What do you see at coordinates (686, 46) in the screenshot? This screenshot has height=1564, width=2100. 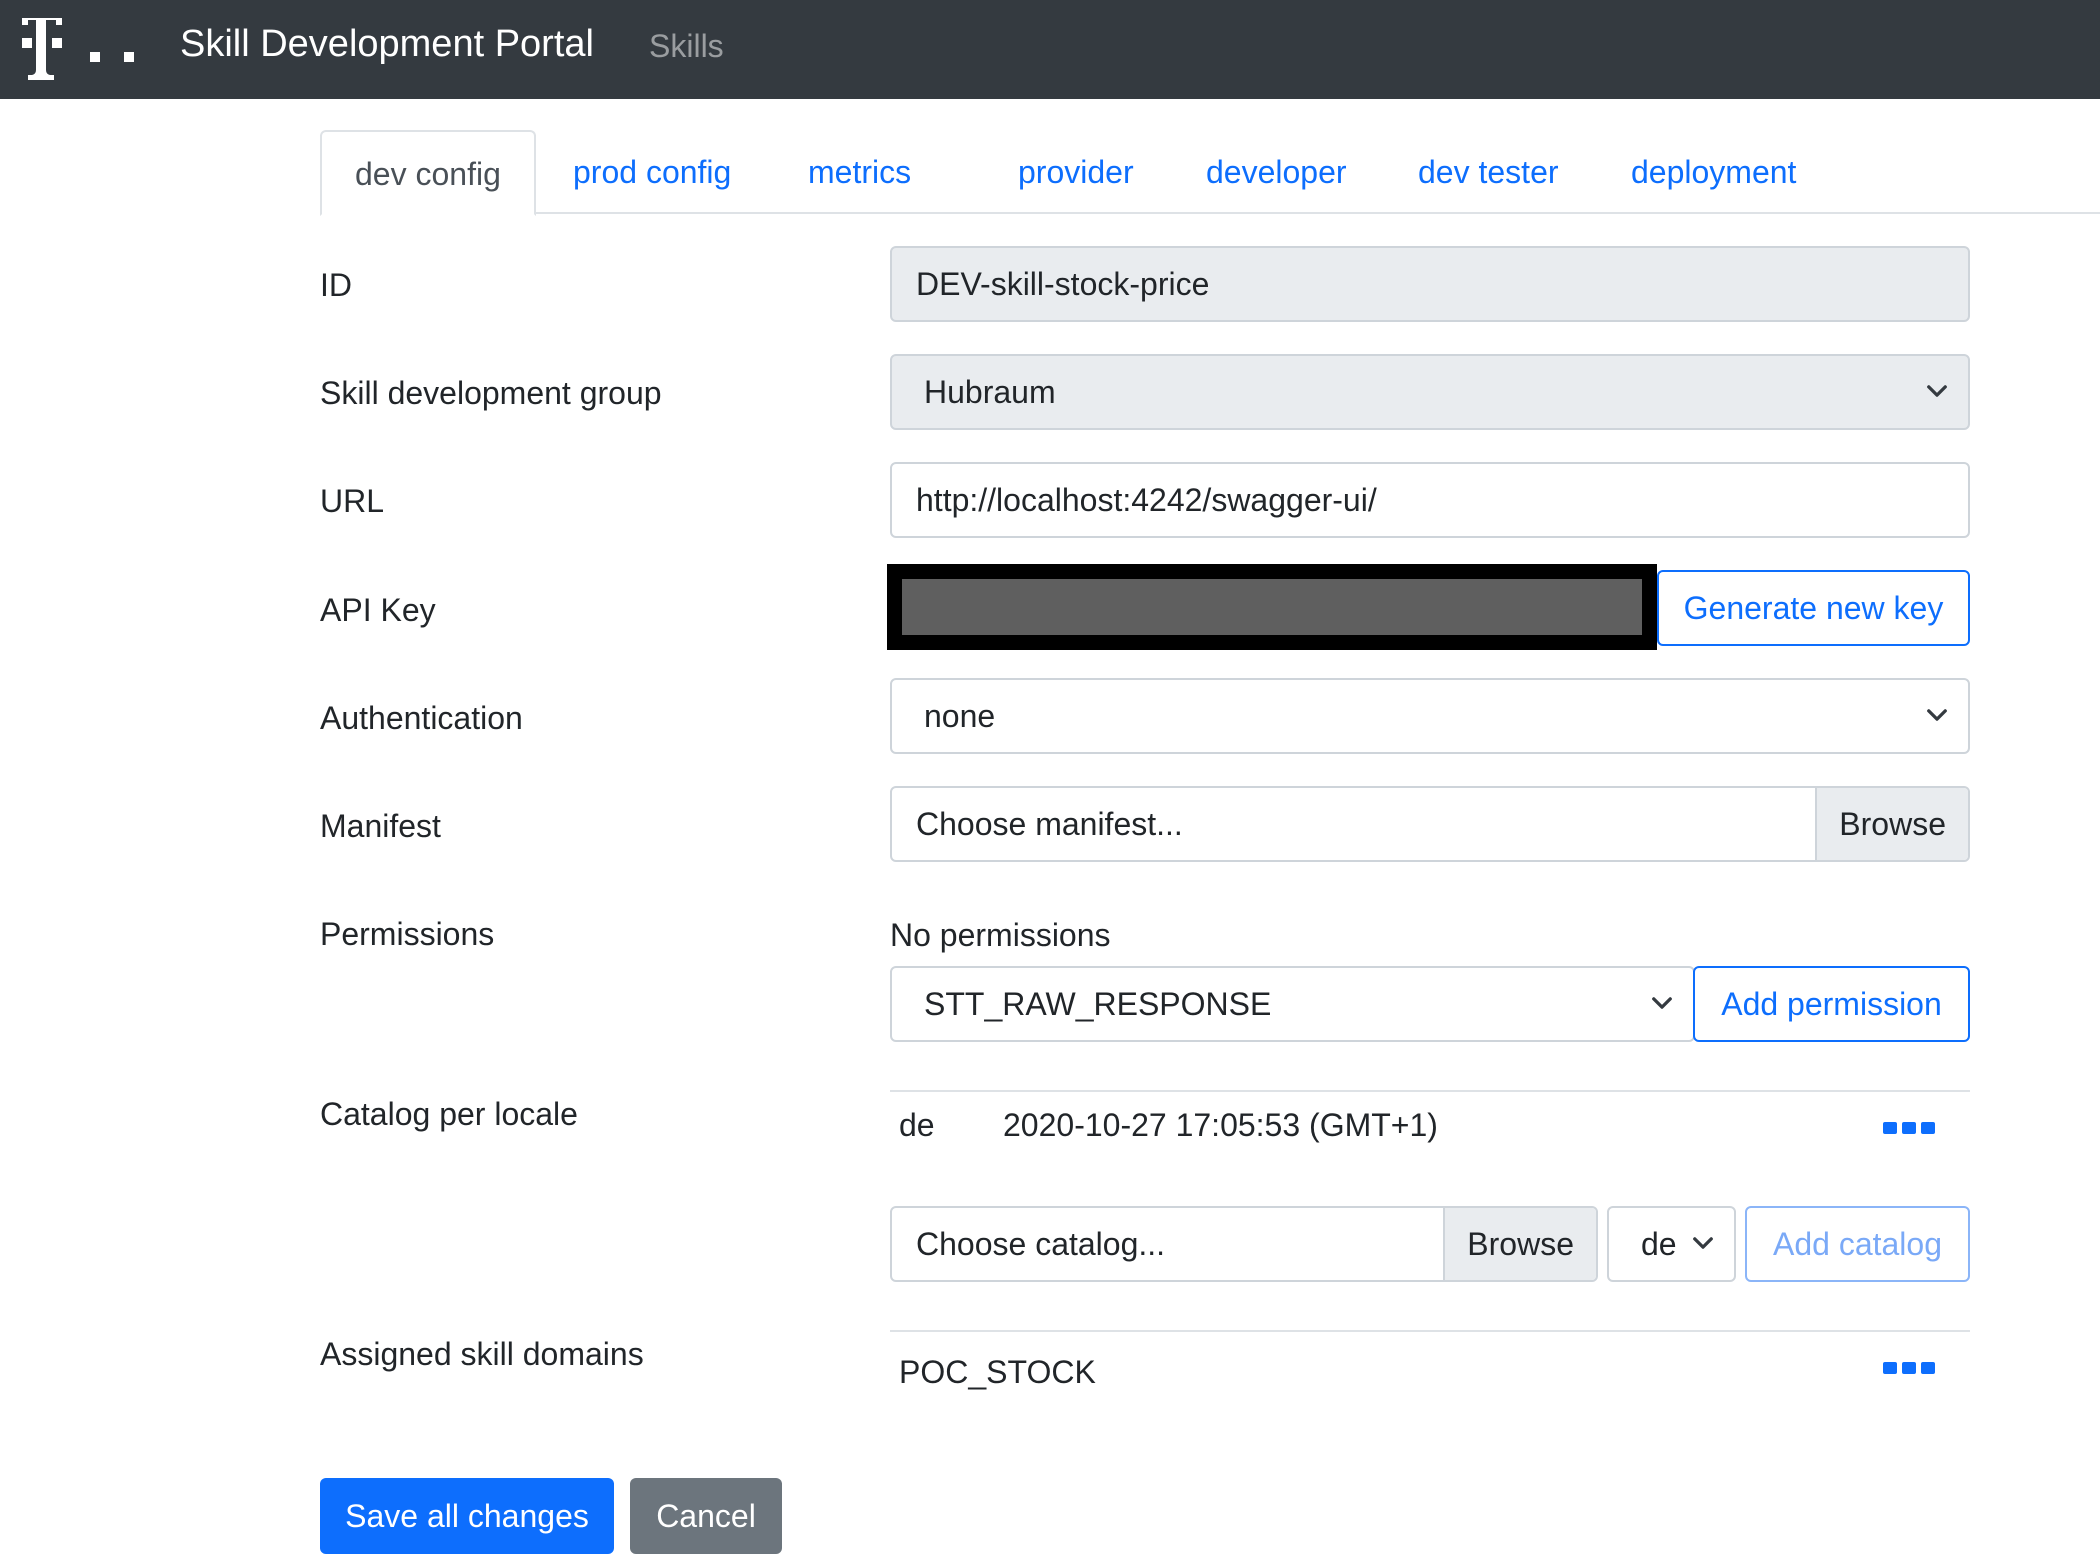 I see `nav-link-skills: Skills` at bounding box center [686, 46].